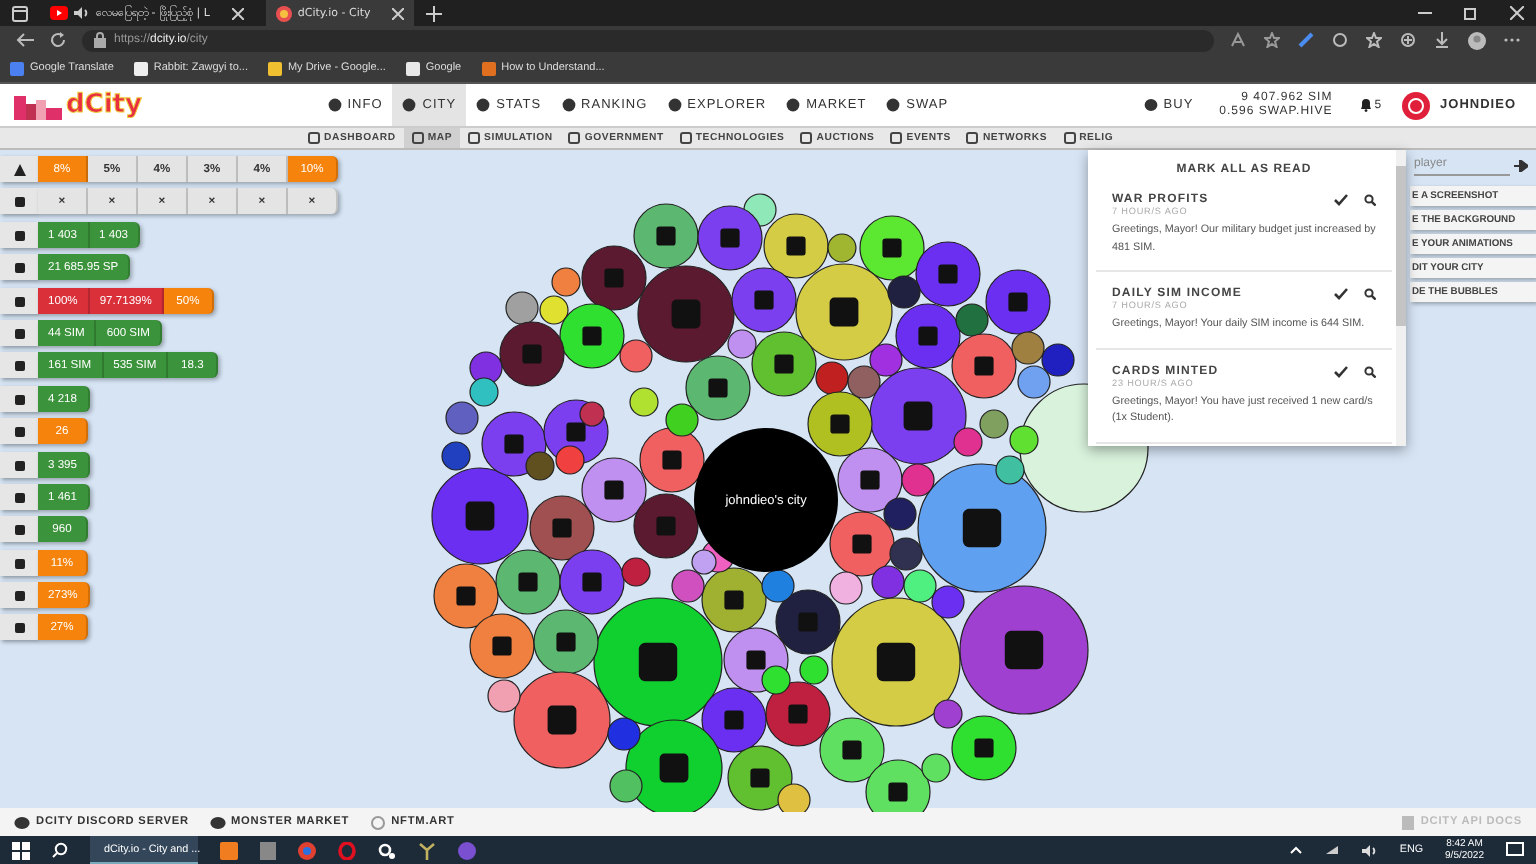 The image size is (1536, 864). What do you see at coordinates (104, 105) in the screenshot?
I see `logo-text: dCity` at bounding box center [104, 105].